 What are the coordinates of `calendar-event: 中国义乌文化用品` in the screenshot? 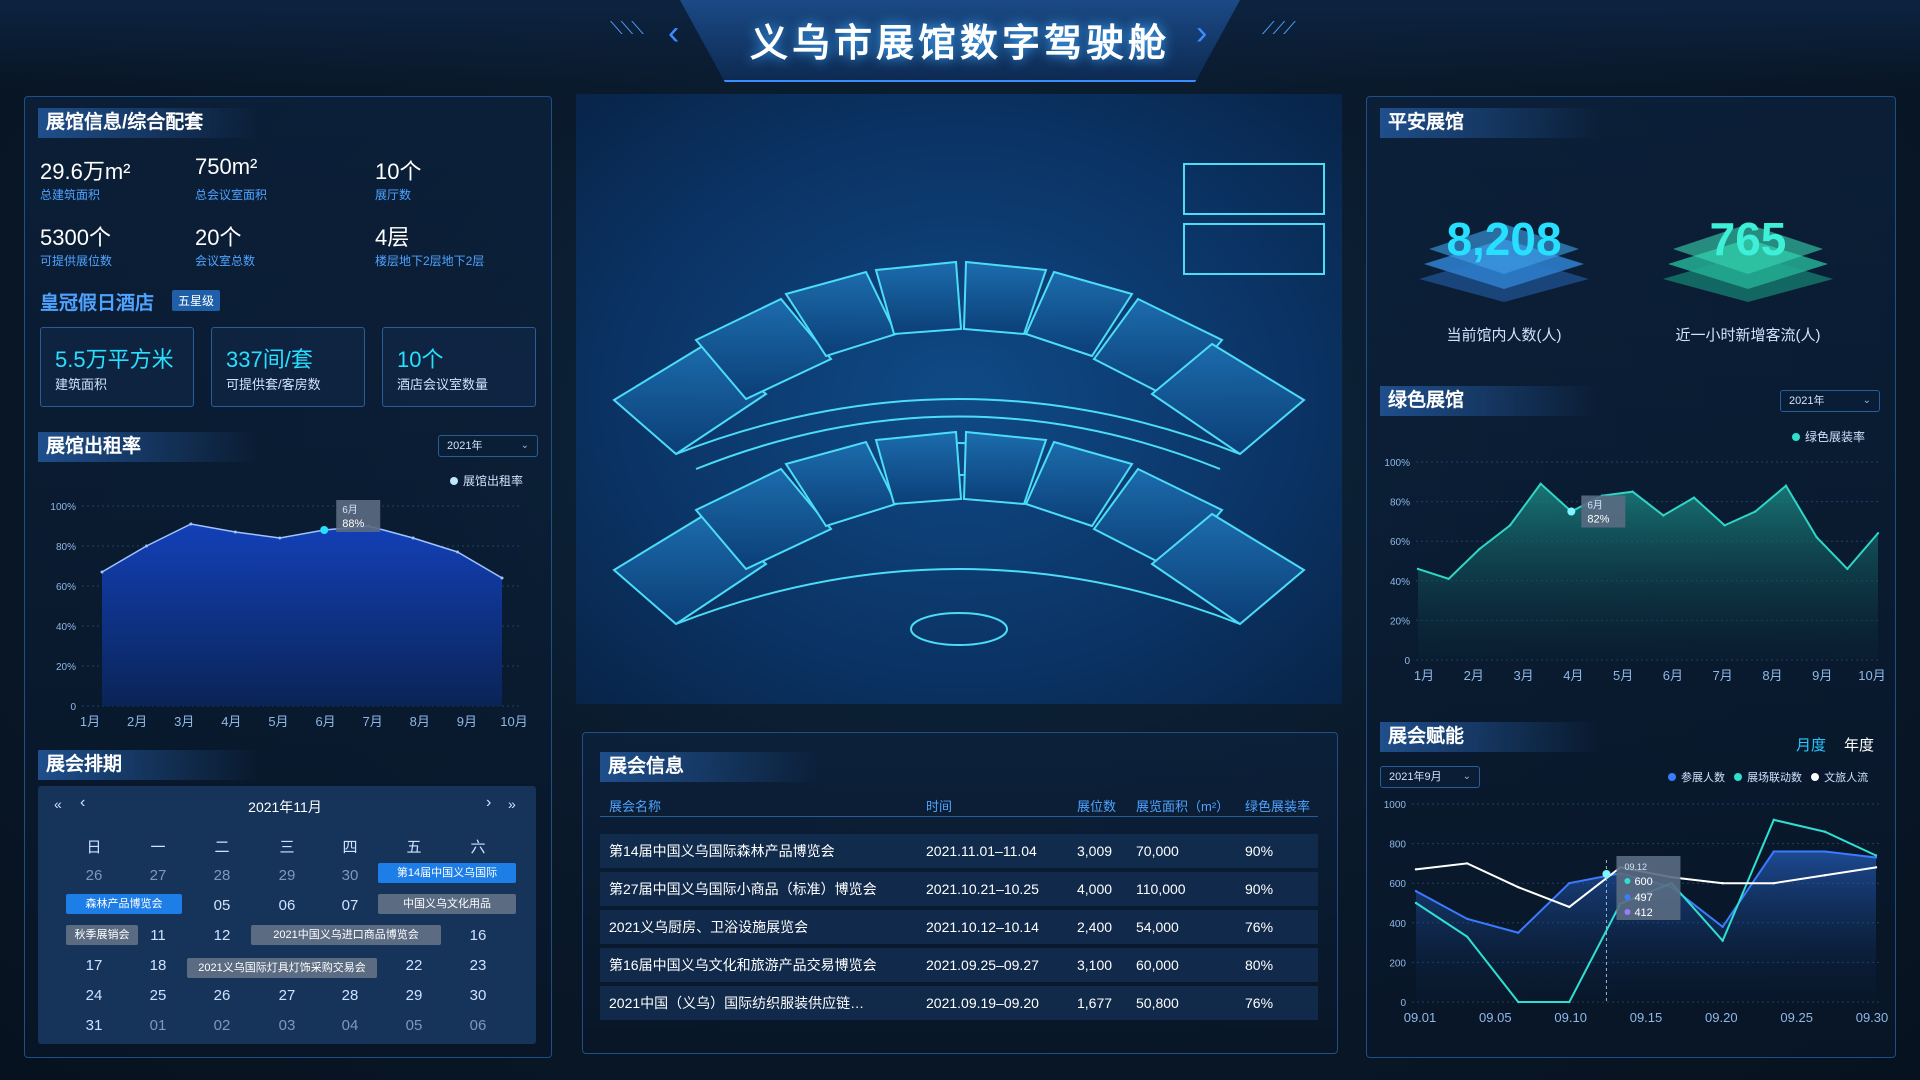 It's located at (447, 904).